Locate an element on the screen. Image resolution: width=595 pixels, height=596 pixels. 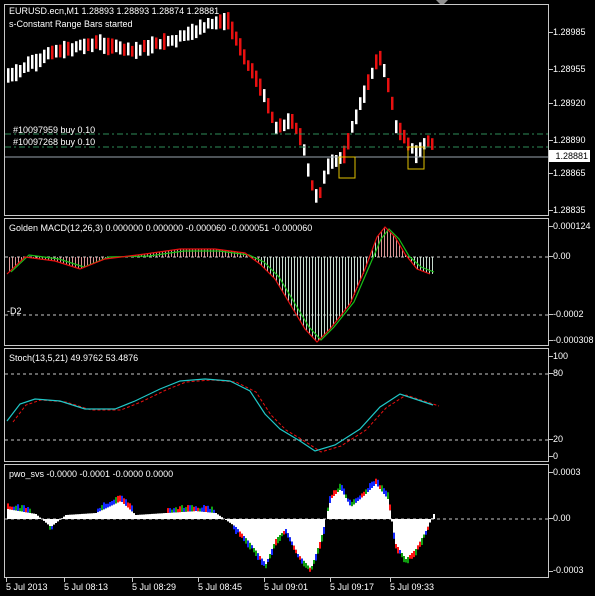
order-label-1: #10097959 buy 0.10 is located at coordinates (54, 130).